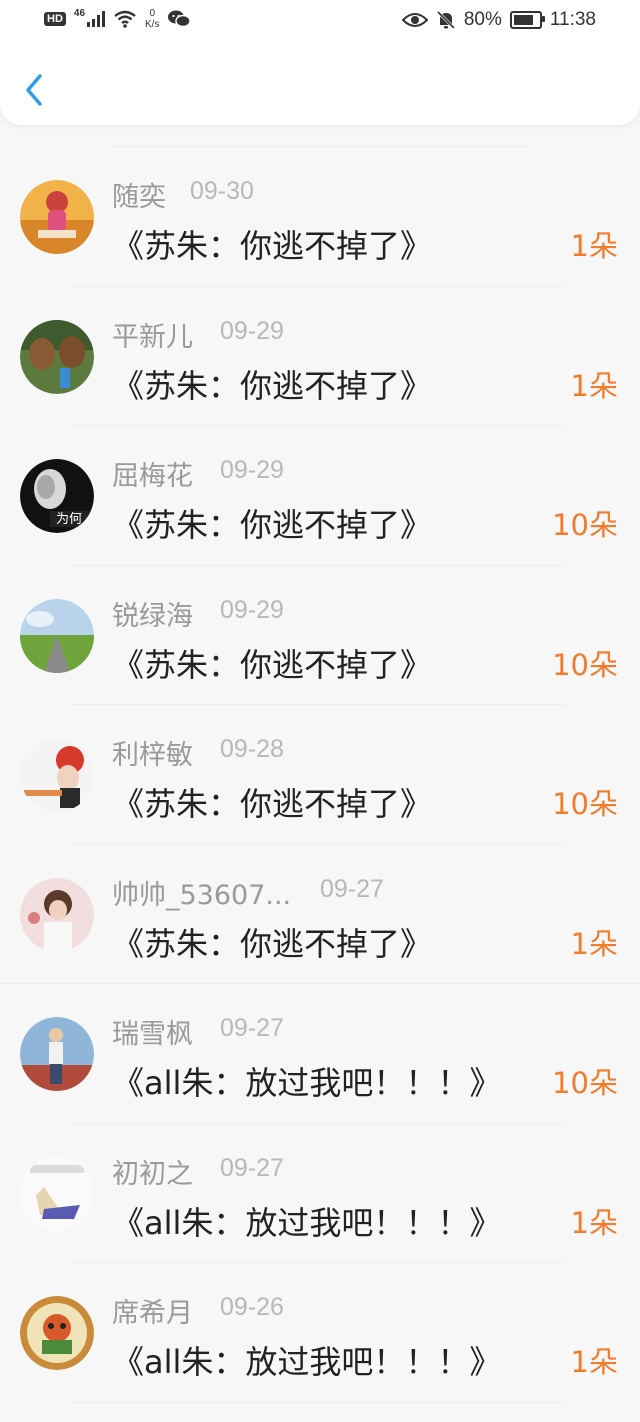  Describe the element at coordinates (152, 755) in the screenshot. I see `sender-name: 利梓敏` at that location.